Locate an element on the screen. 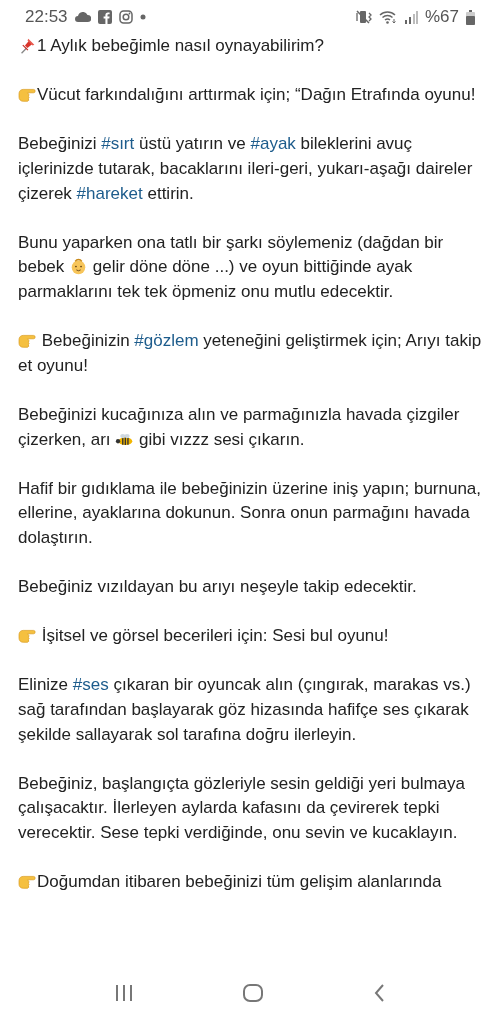 The image size is (499, 1024). post-paragraph: Elinize #ses çıkaran bir oyuncak alın (çıngırak, marakas vs.) sağ tarafından başlayarak göz hizasında hafifçe ses çıkarak şekilde sallayarak sol tarafına doğru ilerleyin. is located at coordinates (245, 710).